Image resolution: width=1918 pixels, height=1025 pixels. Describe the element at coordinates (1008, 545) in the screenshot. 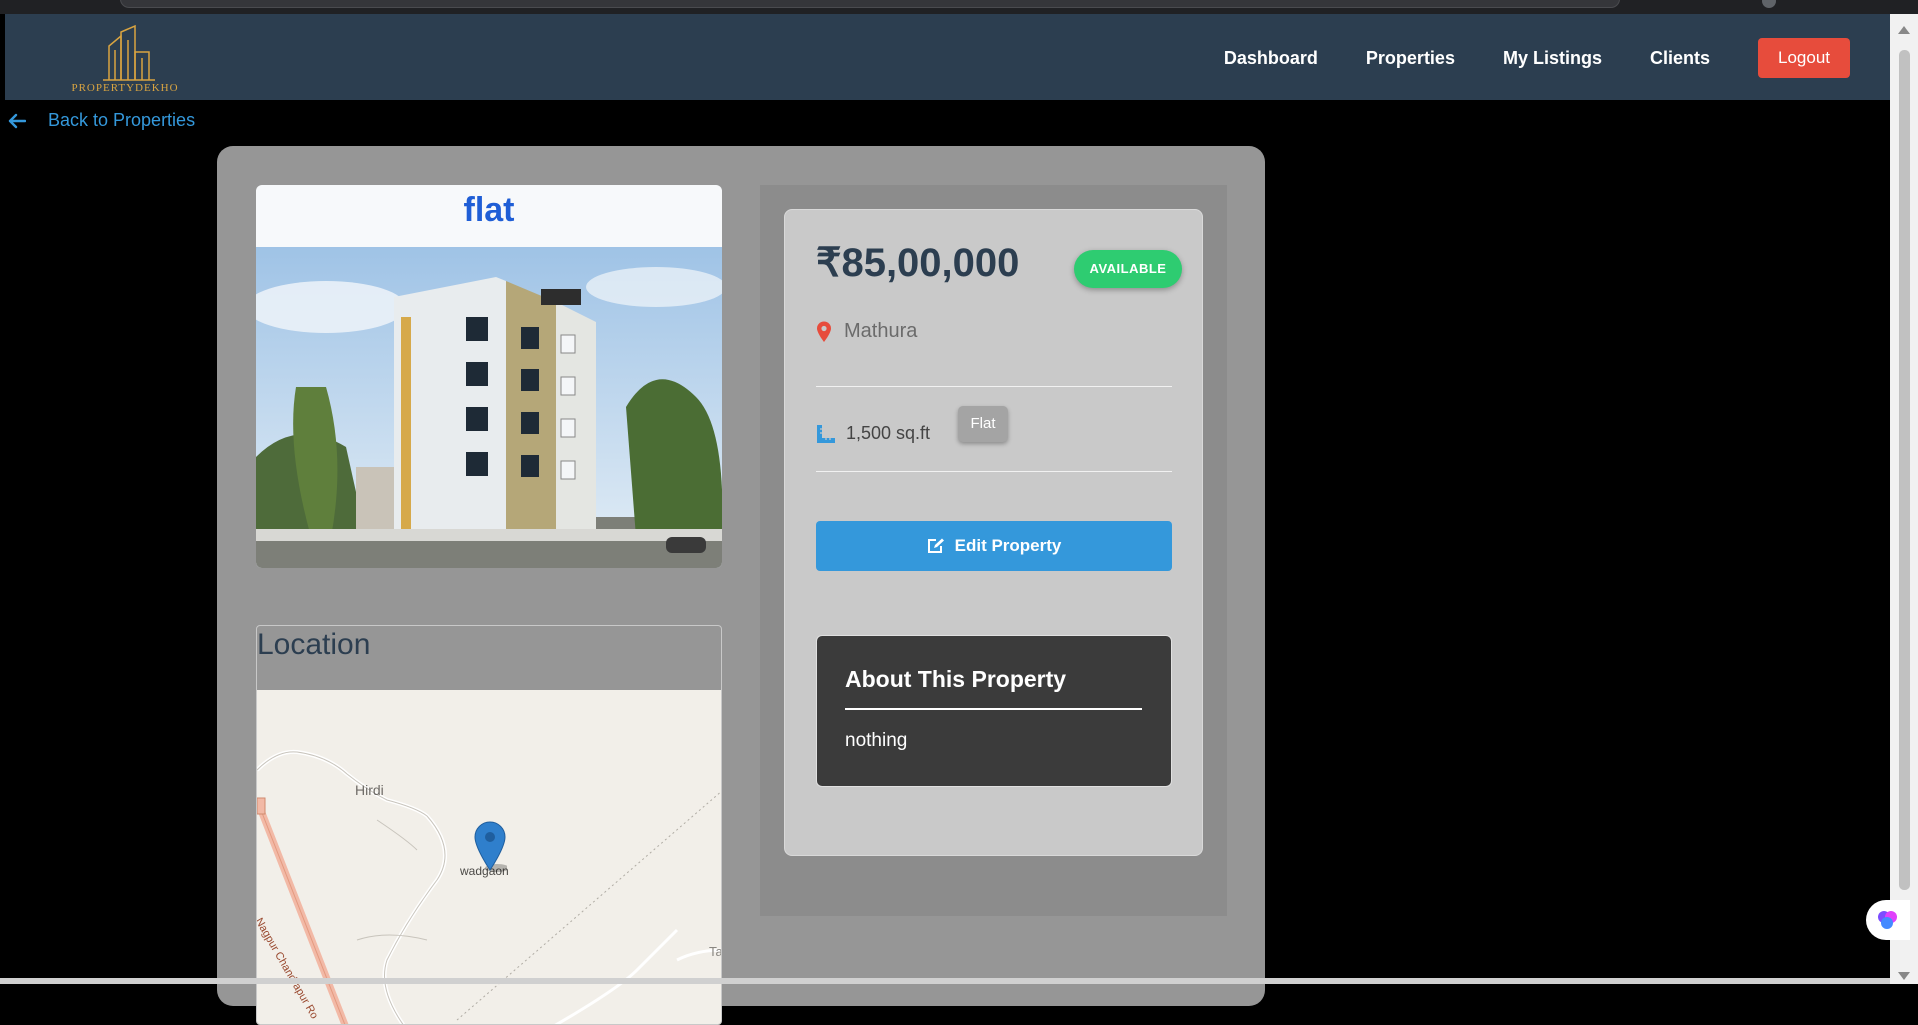

I see `edit-property-label: Edit Property` at that location.